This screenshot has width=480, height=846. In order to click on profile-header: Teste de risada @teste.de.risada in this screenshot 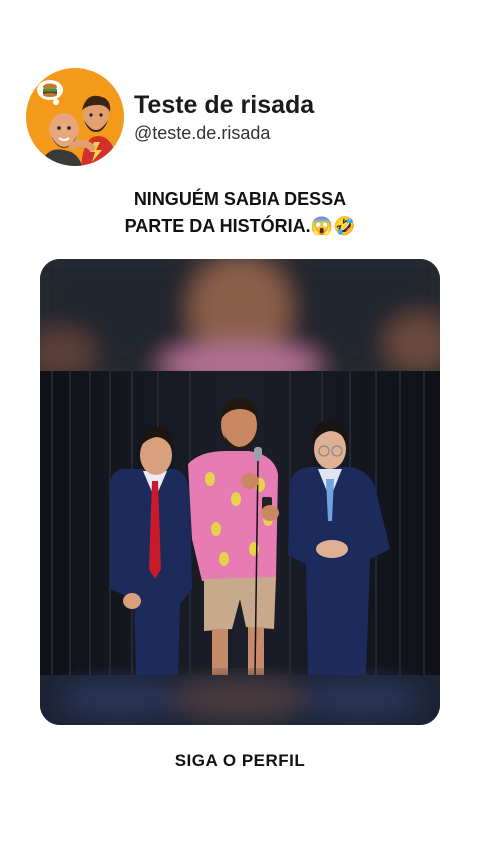, I will do `click(170, 117)`.